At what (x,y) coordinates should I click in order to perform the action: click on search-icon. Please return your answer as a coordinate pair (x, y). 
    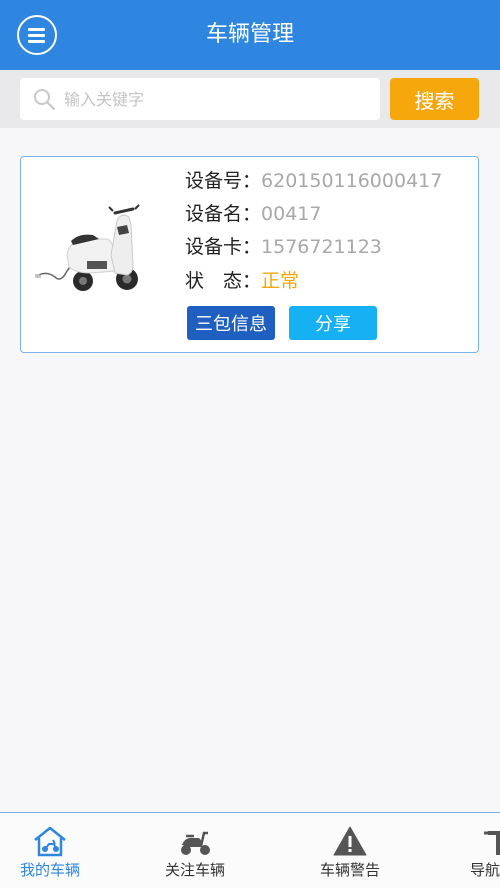
    Looking at the image, I should click on (45, 100).